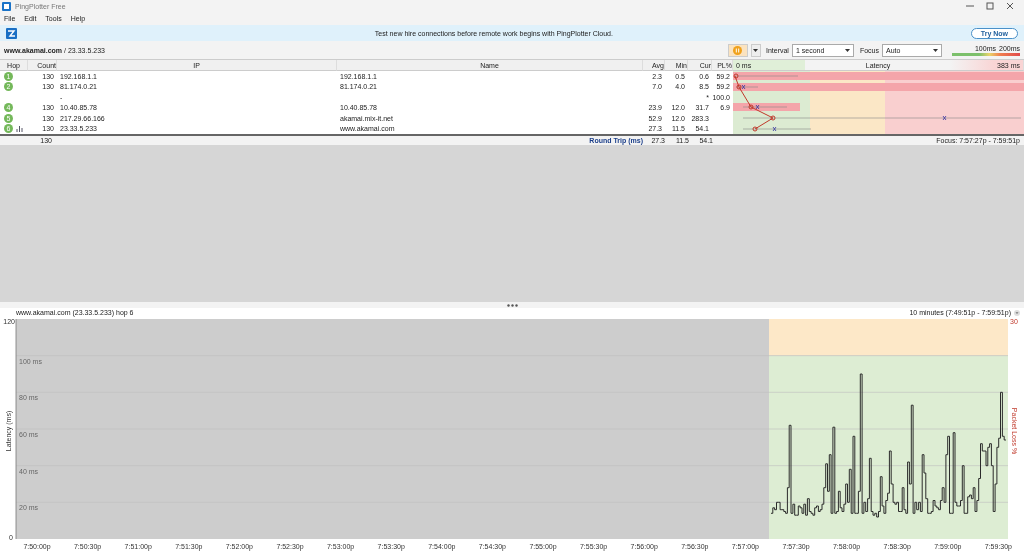 The image size is (1024, 551). What do you see at coordinates (754, 102) in the screenshot?
I see `average-line` at bounding box center [754, 102].